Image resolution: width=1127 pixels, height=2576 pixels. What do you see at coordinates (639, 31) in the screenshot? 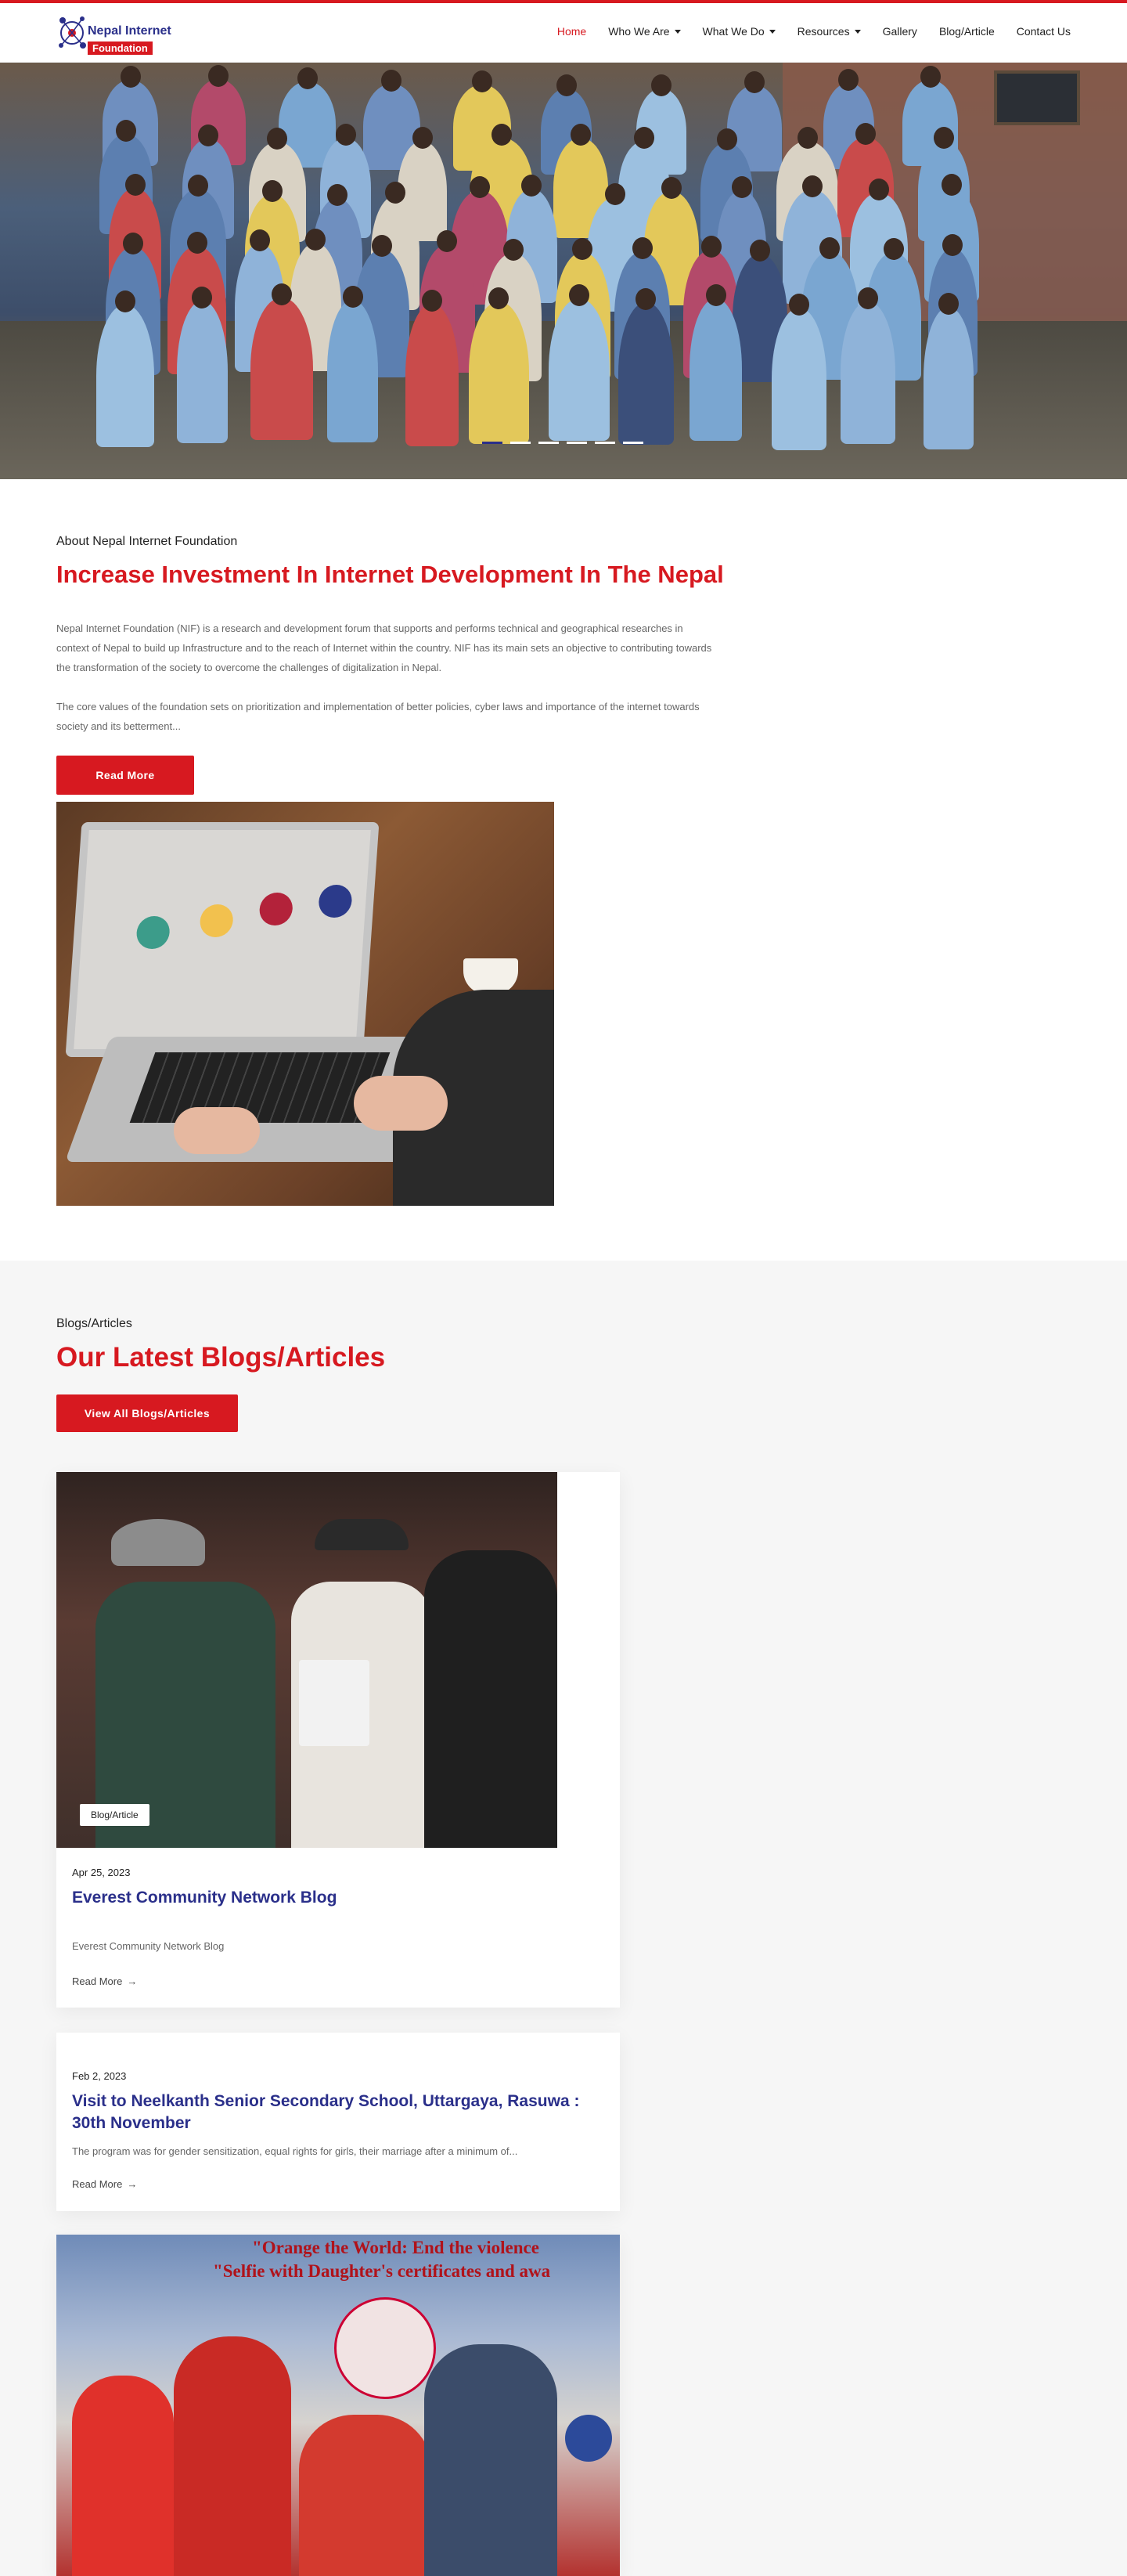
I see `nav-who-we-are-label: Who We Are` at bounding box center [639, 31].